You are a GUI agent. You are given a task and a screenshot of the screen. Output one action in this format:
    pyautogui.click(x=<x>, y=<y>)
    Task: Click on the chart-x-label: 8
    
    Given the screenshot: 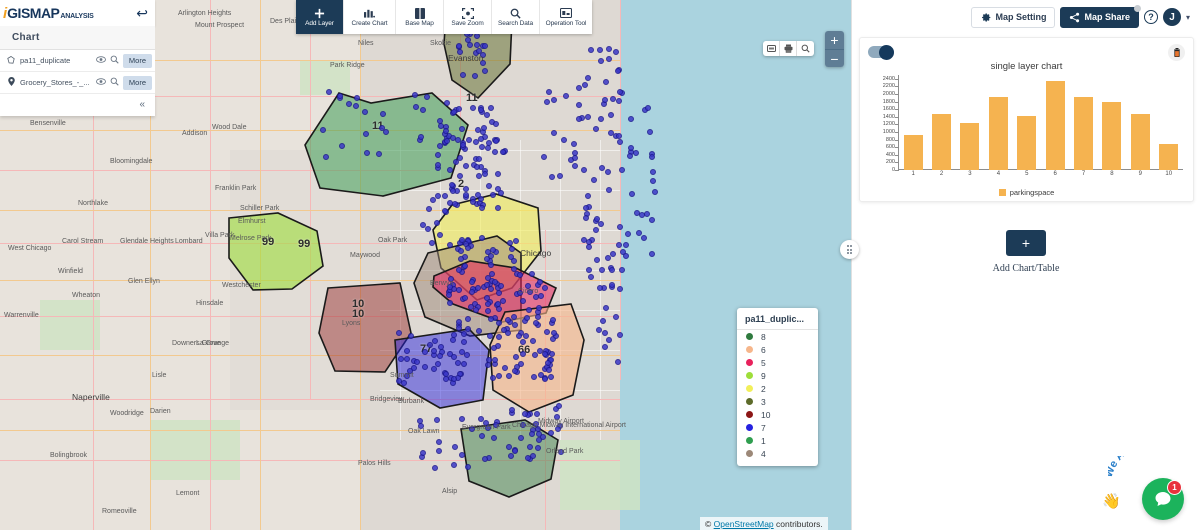 What is the action you would take?
    pyautogui.click(x=1112, y=174)
    